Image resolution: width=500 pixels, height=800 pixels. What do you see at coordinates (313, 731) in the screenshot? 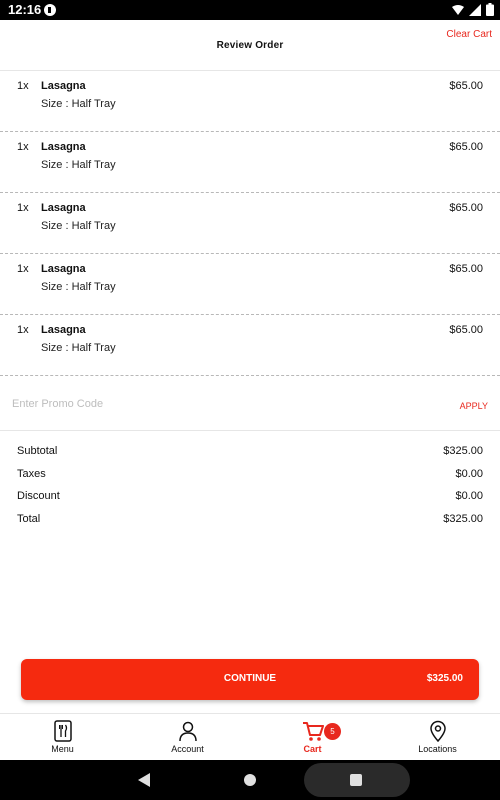
I see `cart-icon` at bounding box center [313, 731].